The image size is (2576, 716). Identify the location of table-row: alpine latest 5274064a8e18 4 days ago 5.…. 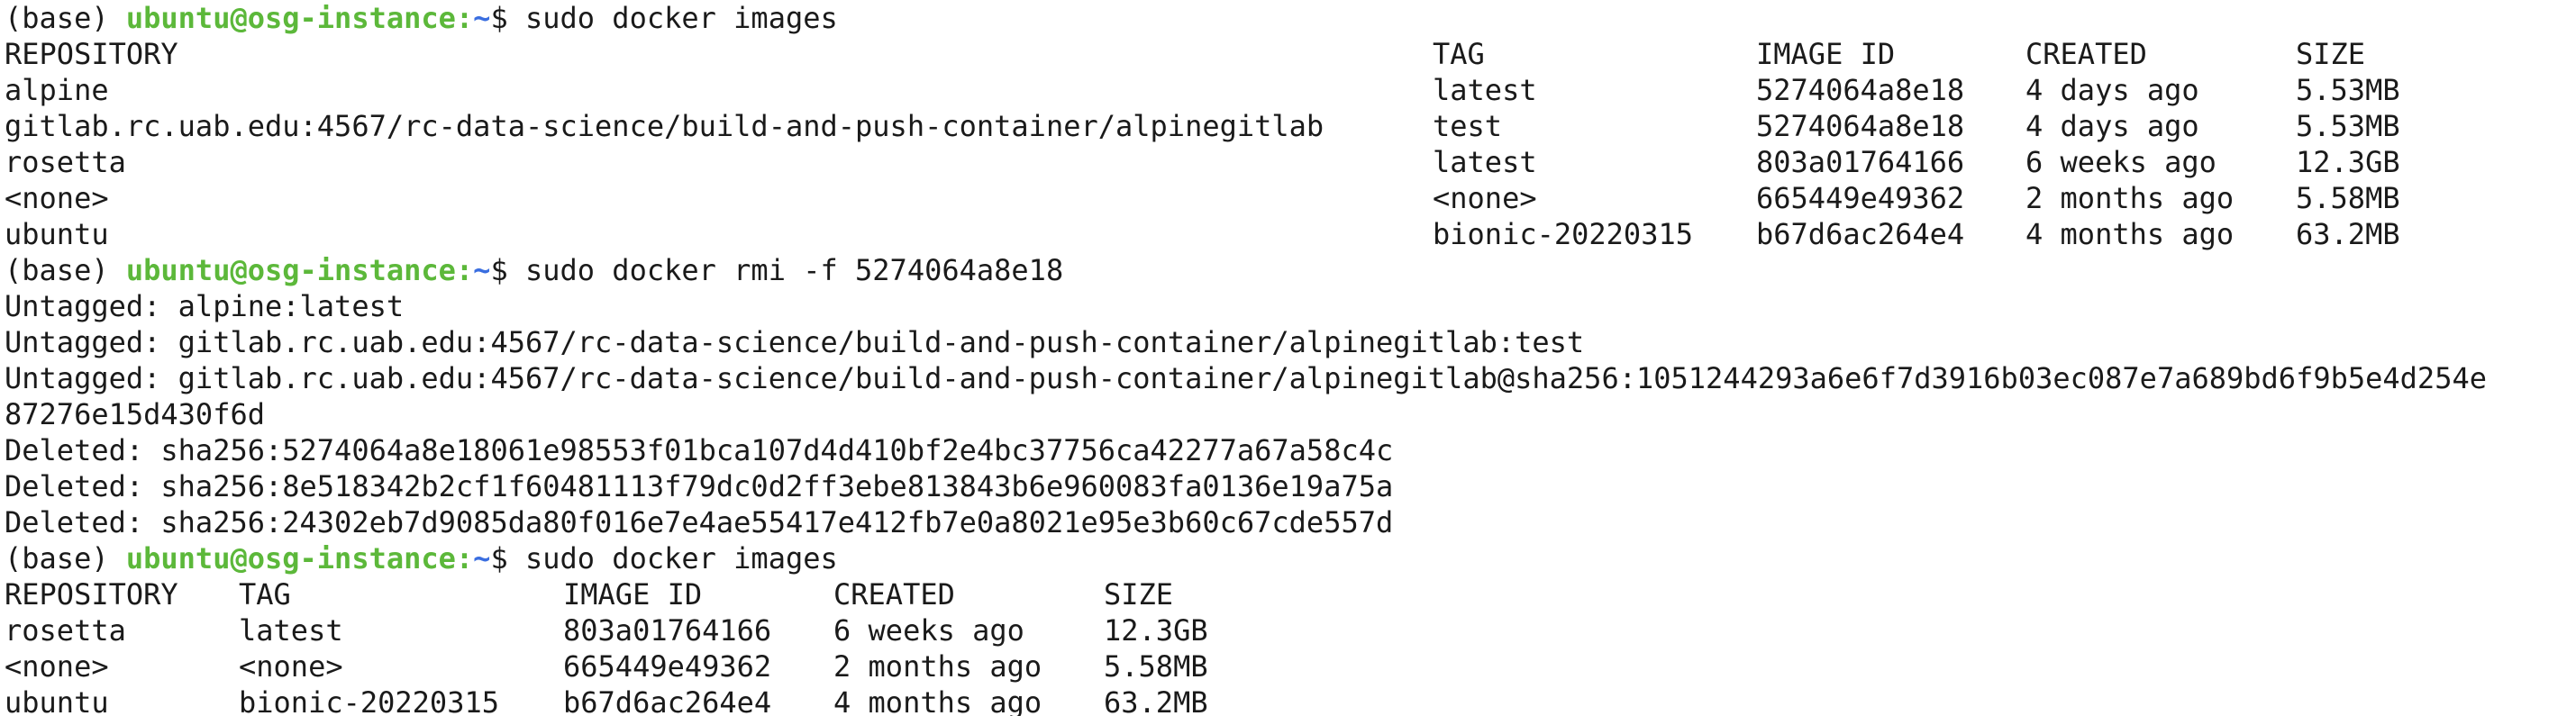
(1290, 90).